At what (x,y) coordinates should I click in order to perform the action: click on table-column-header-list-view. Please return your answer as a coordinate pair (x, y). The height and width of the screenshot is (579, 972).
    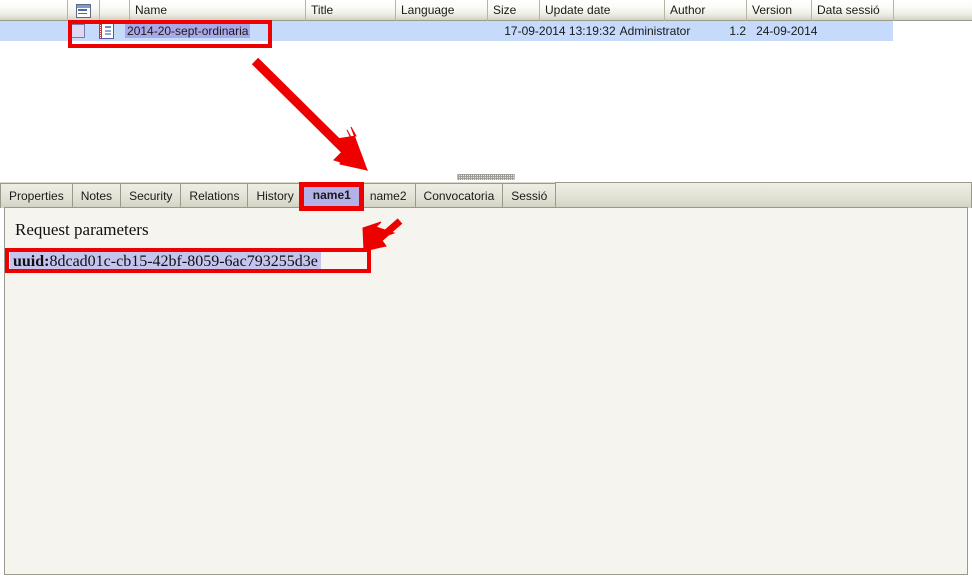
    Looking at the image, I should click on (84, 10).